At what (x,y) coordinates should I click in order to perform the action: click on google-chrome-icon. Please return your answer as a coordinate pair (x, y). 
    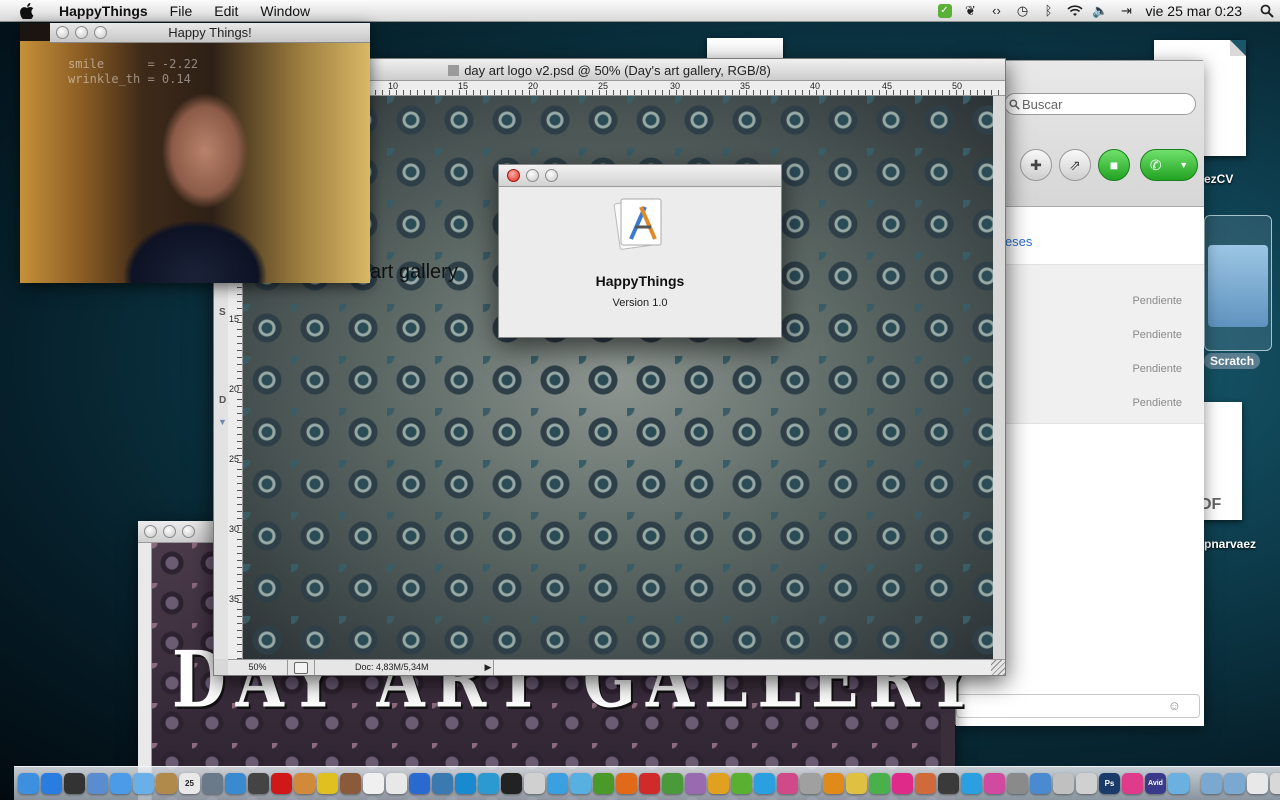
    Looking at the image, I should click on (718, 783).